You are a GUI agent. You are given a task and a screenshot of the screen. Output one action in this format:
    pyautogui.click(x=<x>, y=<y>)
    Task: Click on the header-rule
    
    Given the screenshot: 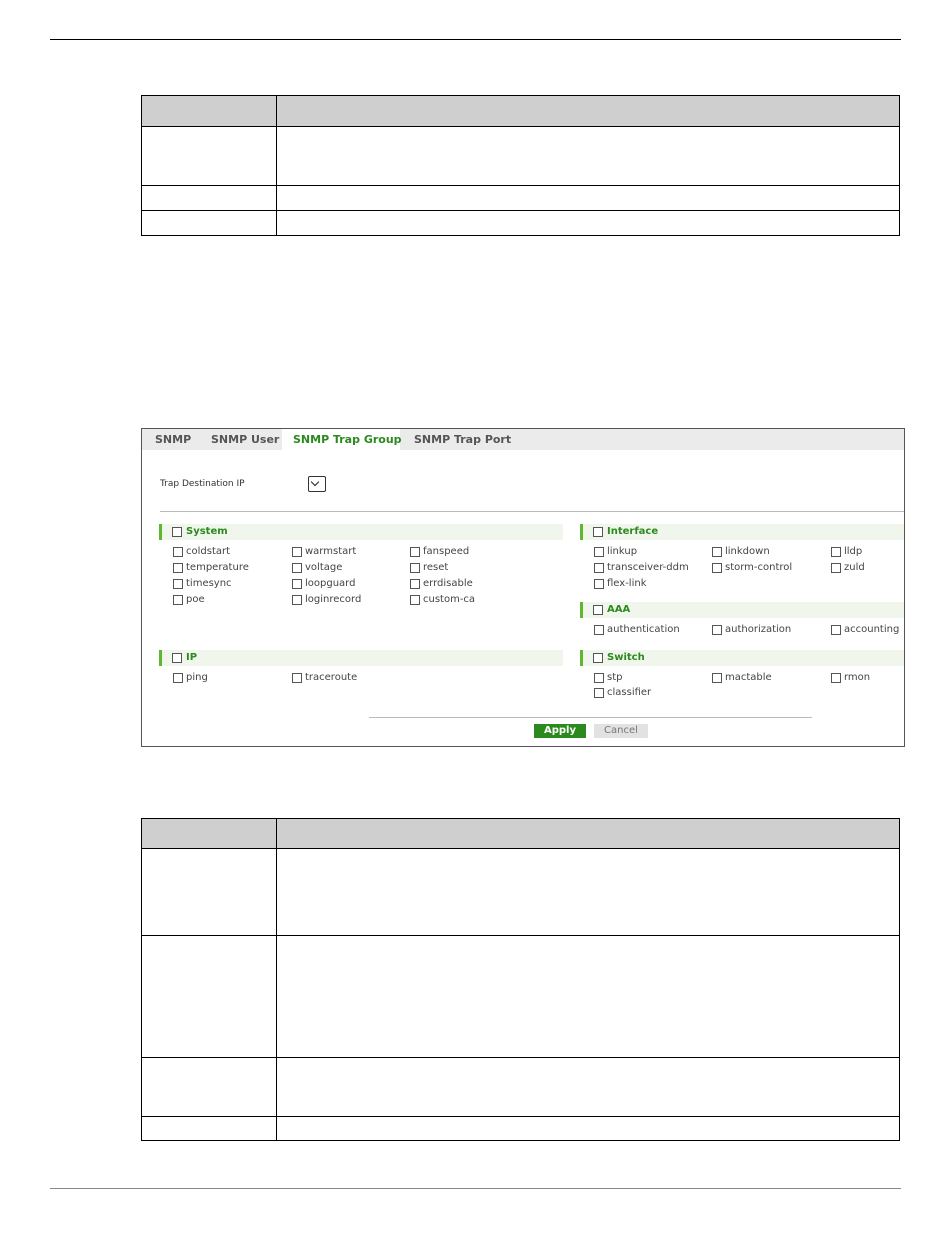 What is the action you would take?
    pyautogui.click(x=475, y=39)
    